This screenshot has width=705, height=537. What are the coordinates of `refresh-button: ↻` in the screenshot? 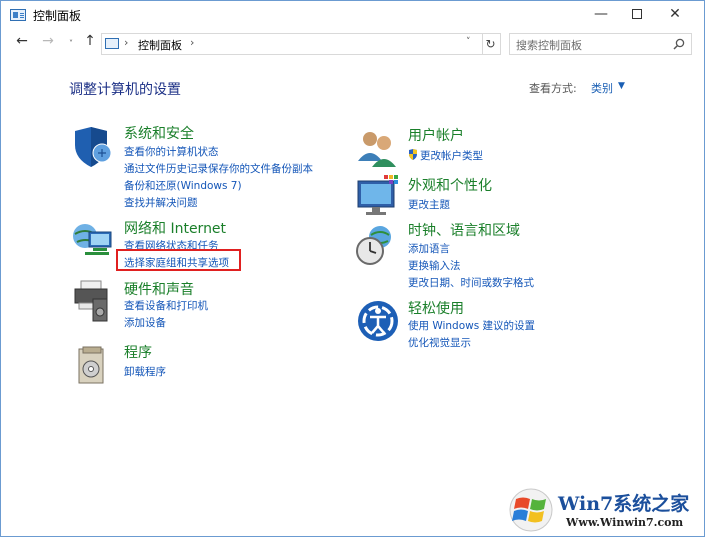 It's located at (491, 44).